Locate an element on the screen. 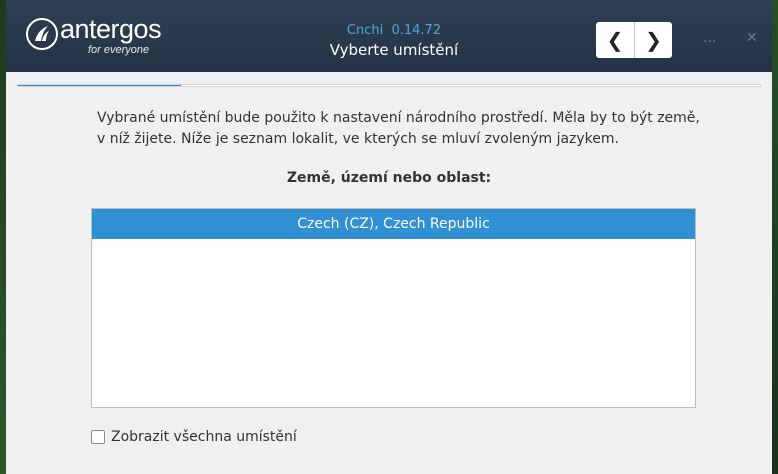 This screenshot has width=778, height=474. close-icon: ✕ is located at coordinates (752, 38).